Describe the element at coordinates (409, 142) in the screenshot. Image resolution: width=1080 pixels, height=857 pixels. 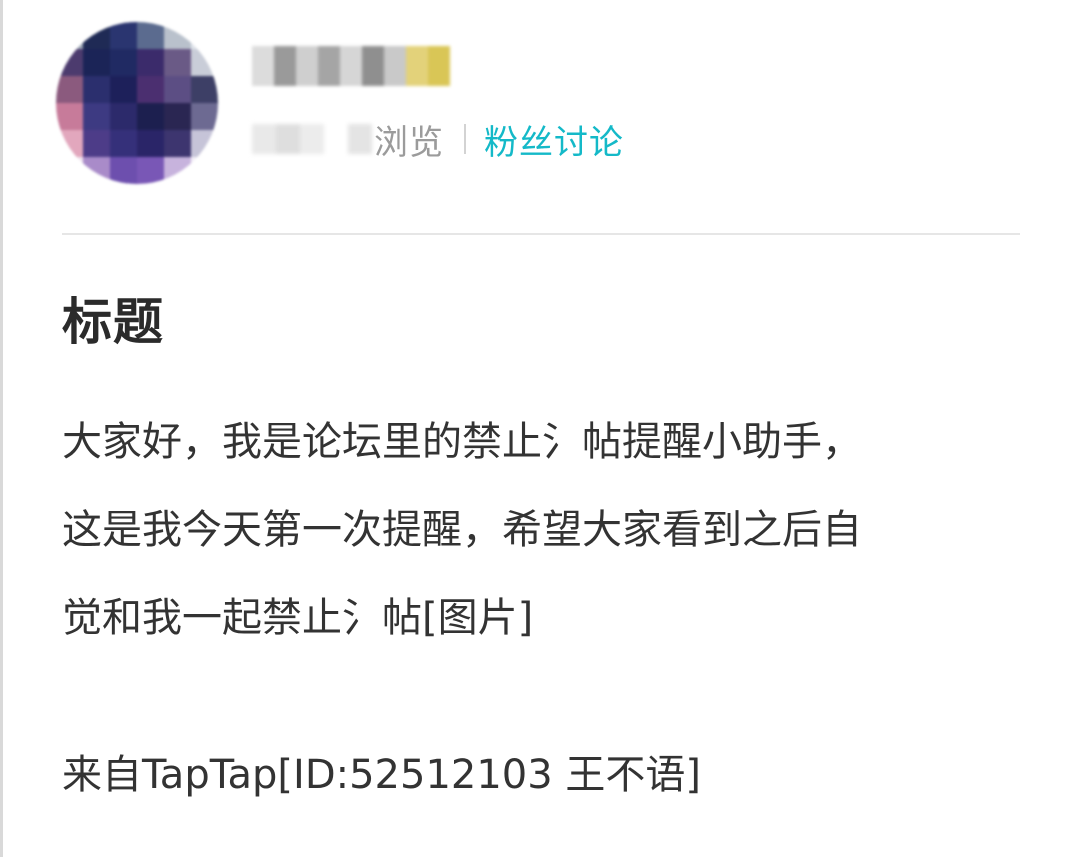
I see `views-label: 浏览` at that location.